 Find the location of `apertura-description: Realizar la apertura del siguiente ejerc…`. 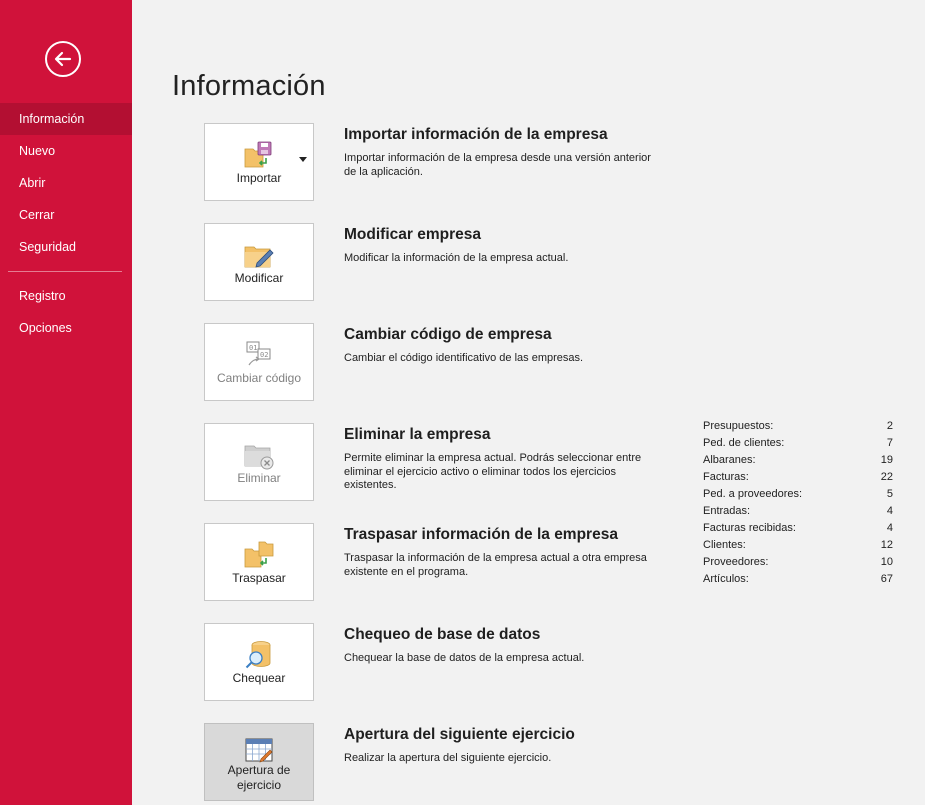

apertura-description: Realizar la apertura del siguiente ejerc… is located at coordinates (448, 758).